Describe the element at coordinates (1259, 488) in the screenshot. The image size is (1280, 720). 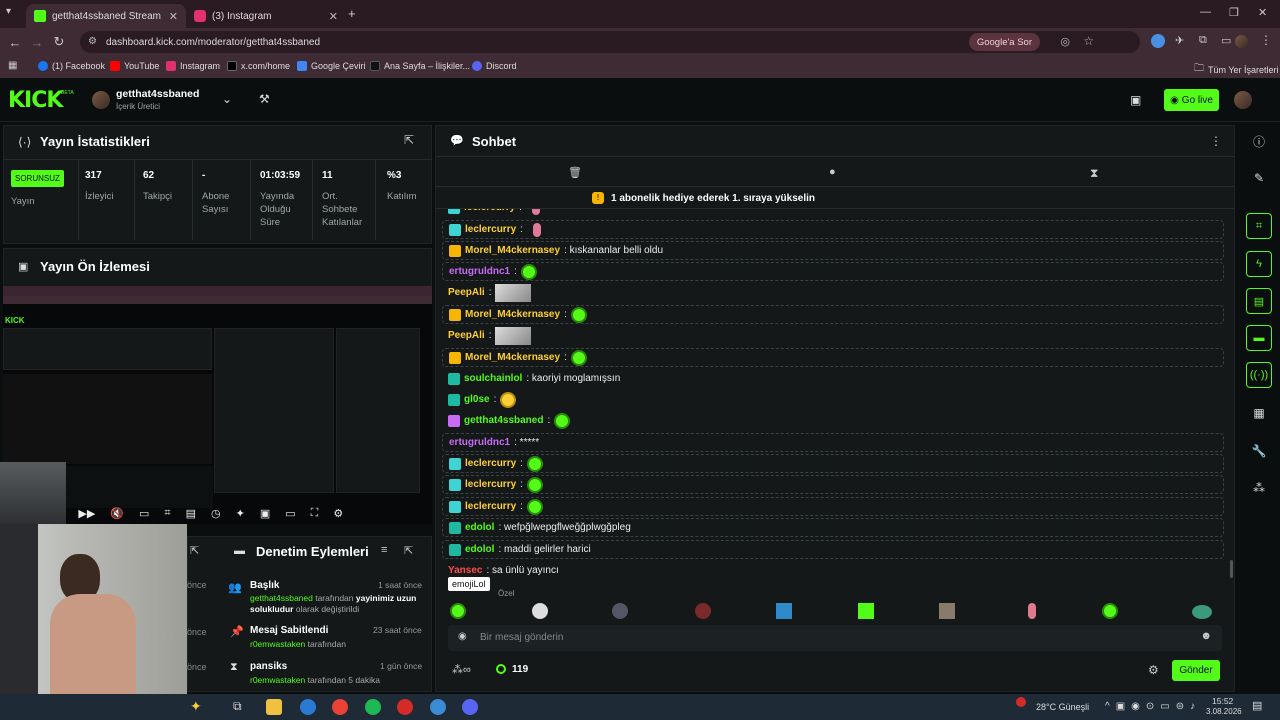
I see `users-icon: ⁂` at that location.